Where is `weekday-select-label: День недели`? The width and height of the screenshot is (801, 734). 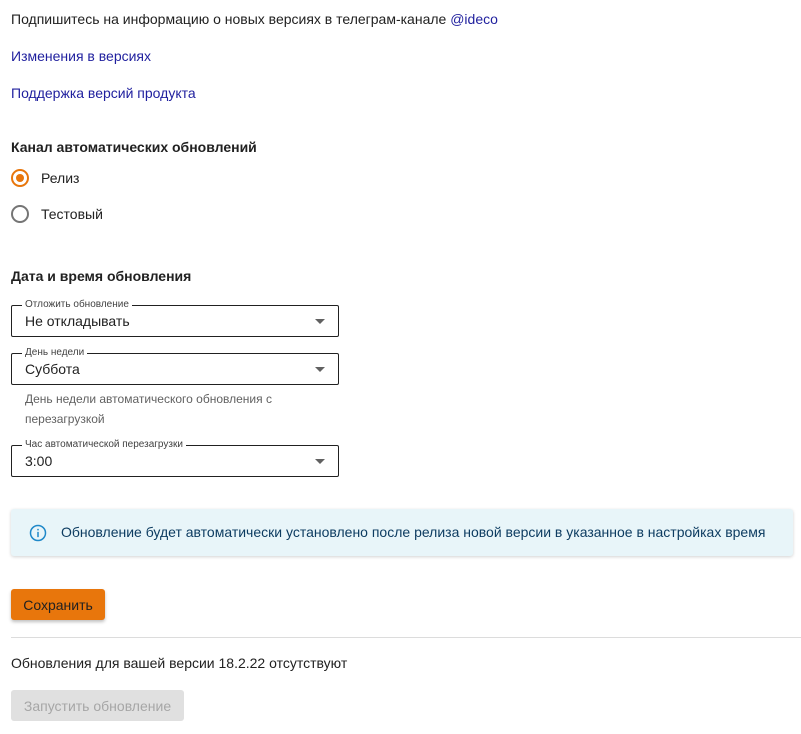
weekday-select-label: День недели is located at coordinates (55, 353).